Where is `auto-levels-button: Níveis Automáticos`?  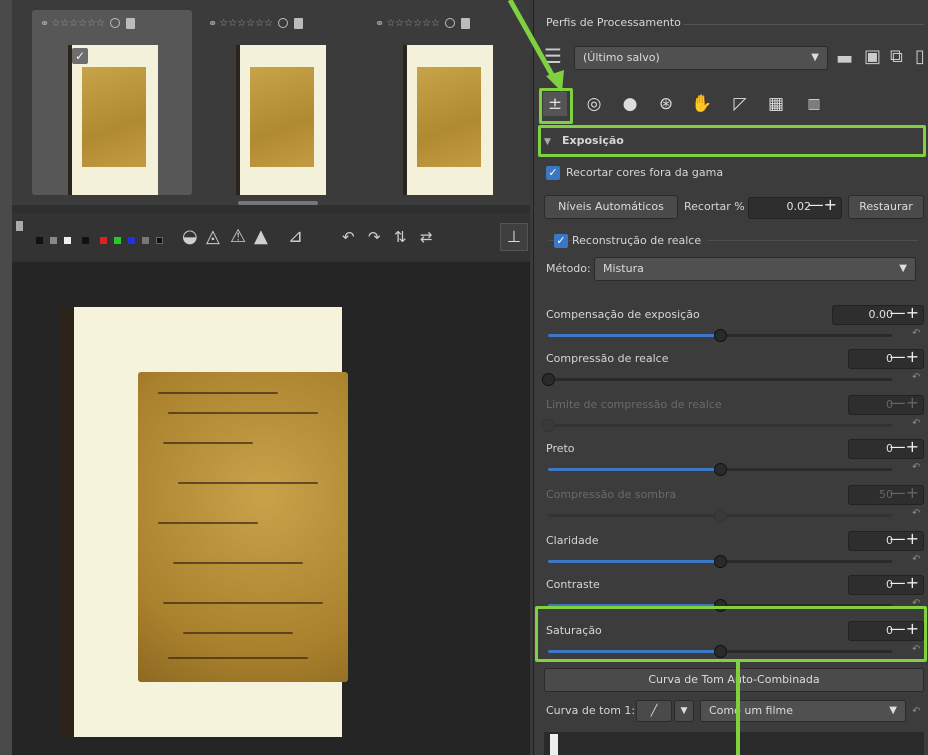
auto-levels-button: Níveis Automáticos is located at coordinates (611, 207).